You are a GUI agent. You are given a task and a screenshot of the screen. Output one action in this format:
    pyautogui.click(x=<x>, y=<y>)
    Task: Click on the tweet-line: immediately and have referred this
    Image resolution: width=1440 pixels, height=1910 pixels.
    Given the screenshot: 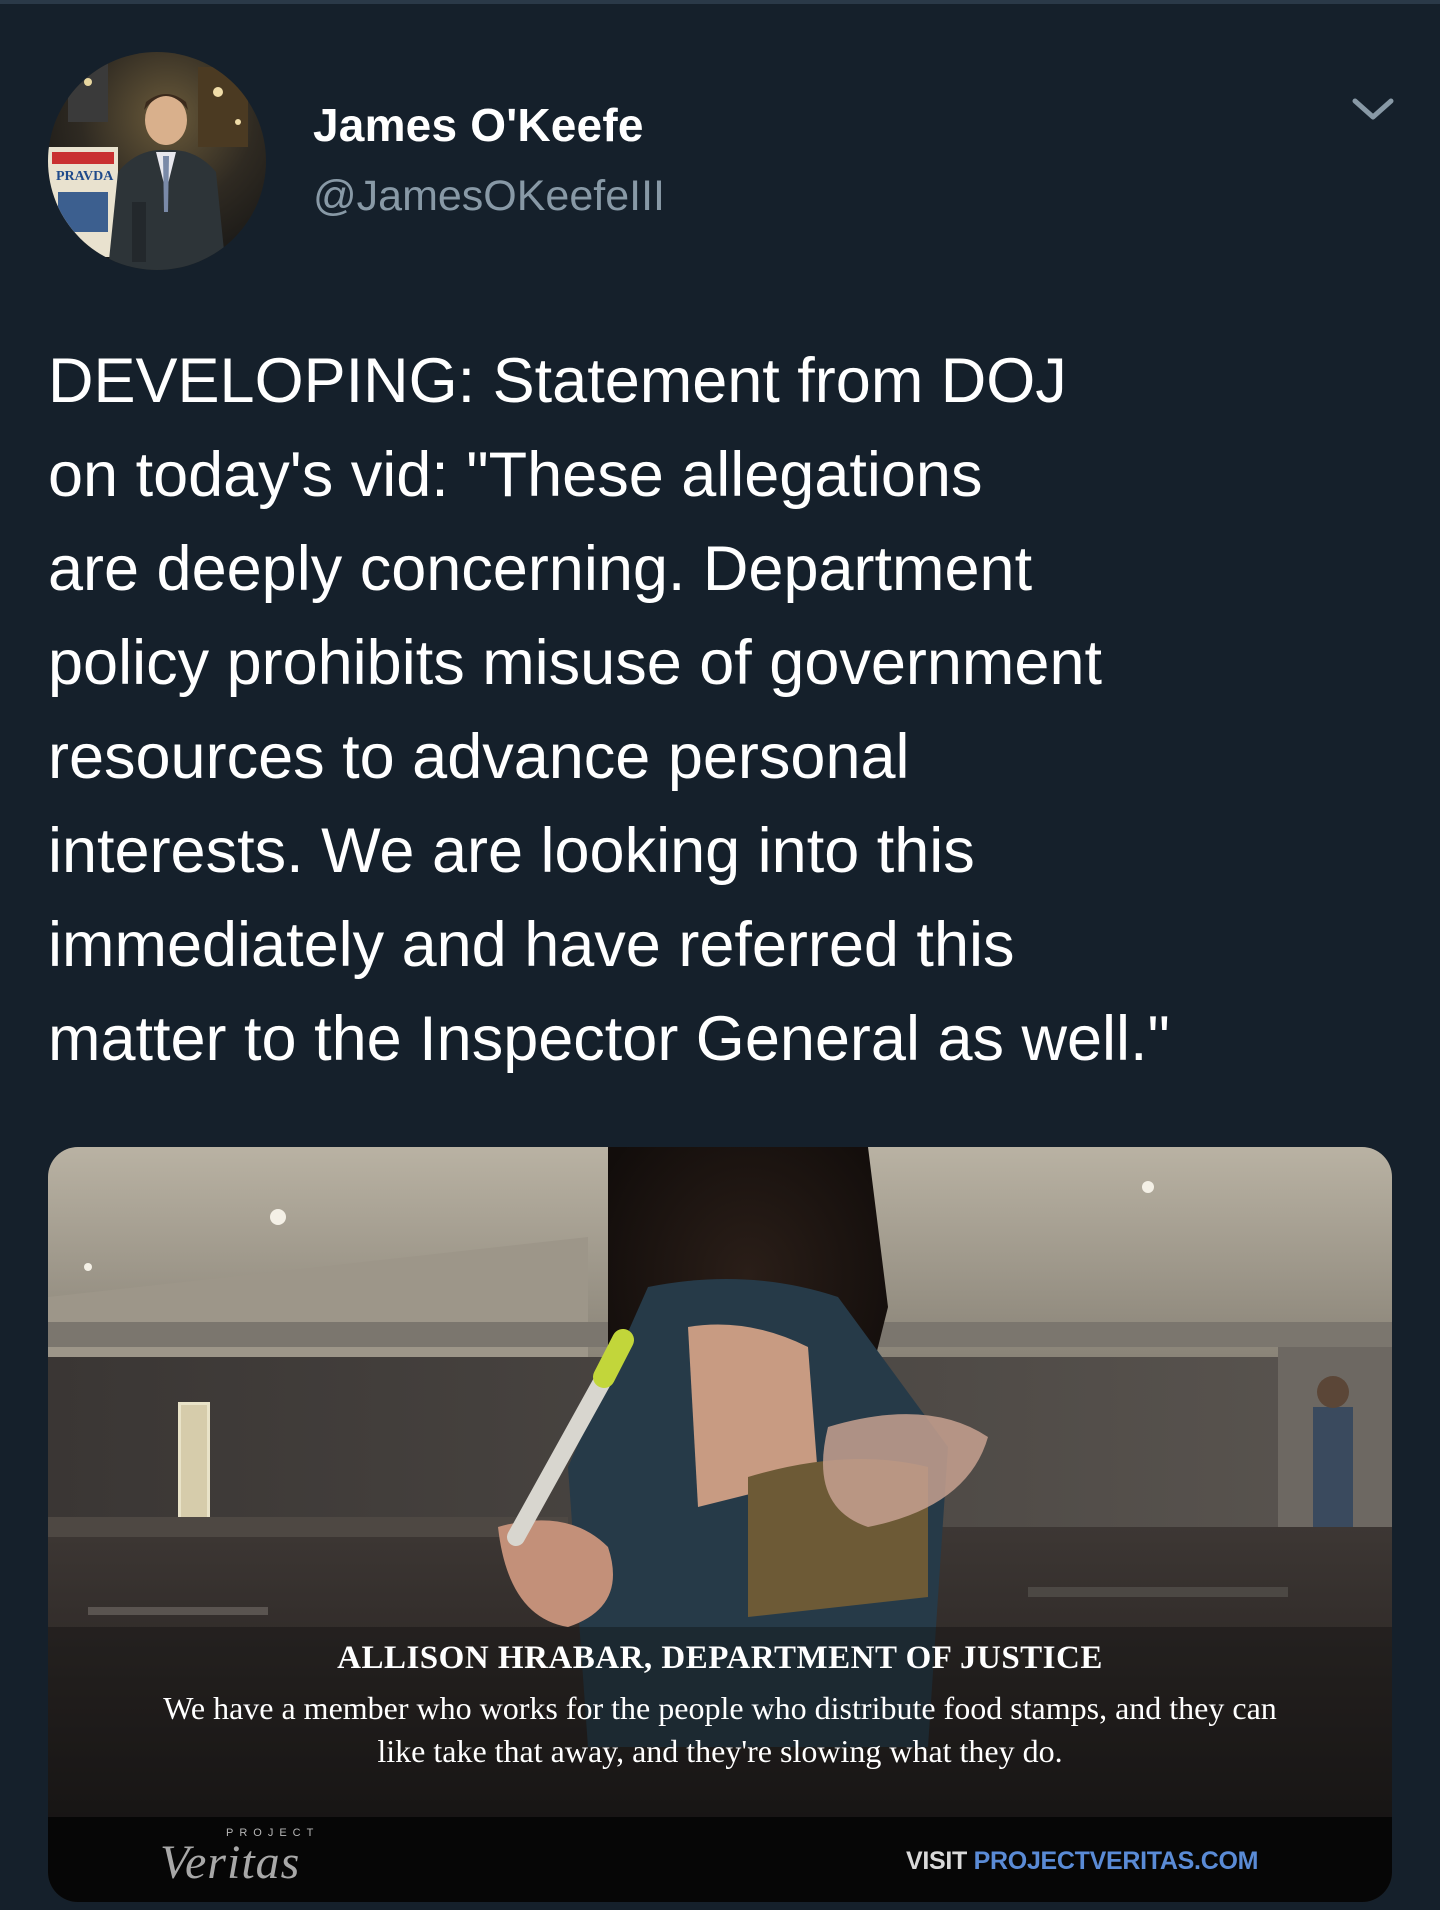 What is the action you would take?
    pyautogui.click(x=531, y=945)
    